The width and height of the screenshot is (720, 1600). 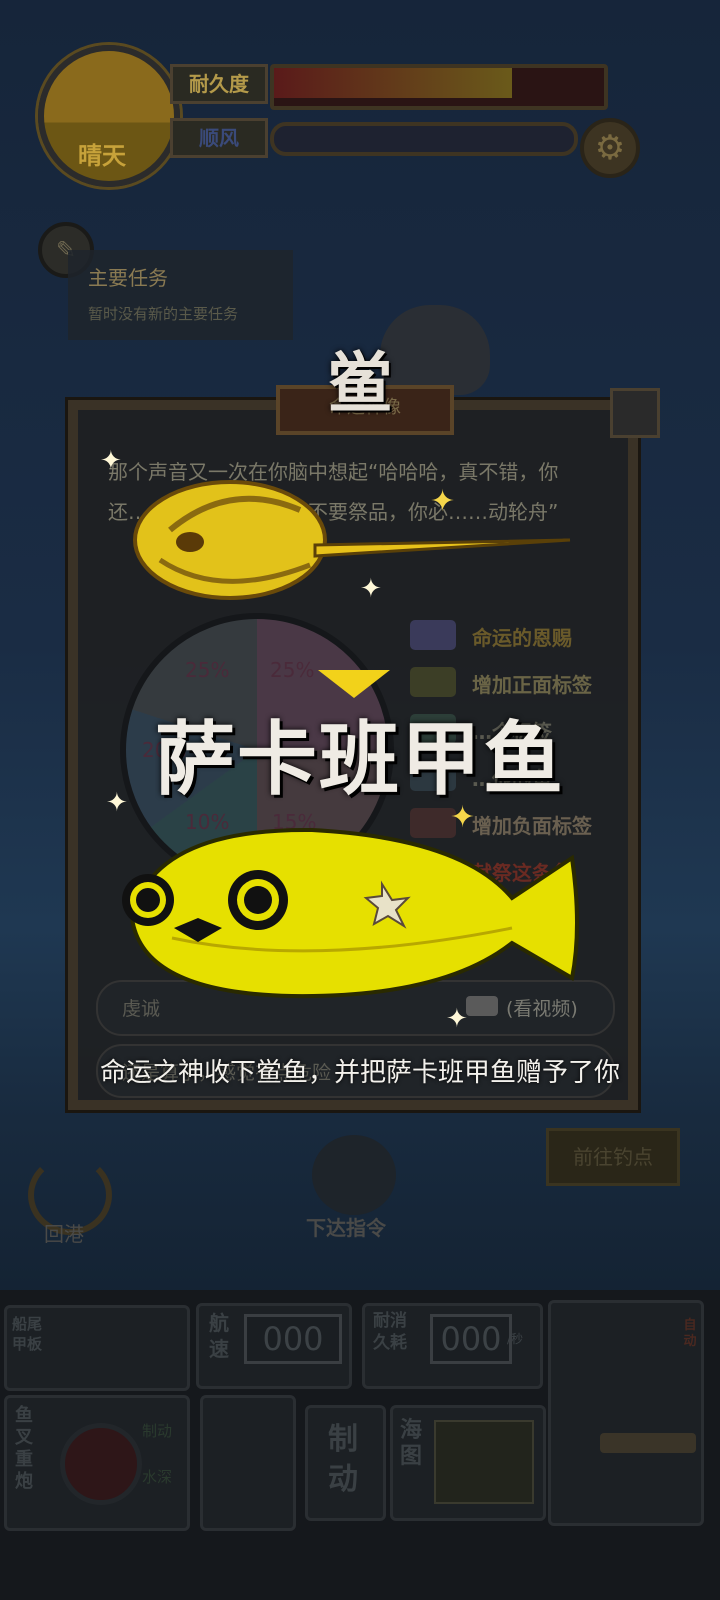 I want to click on reward-message: 命运之神收下鲎鱼，并把萨卡班甲鱼赠予了你, so click(x=359, y=1073).